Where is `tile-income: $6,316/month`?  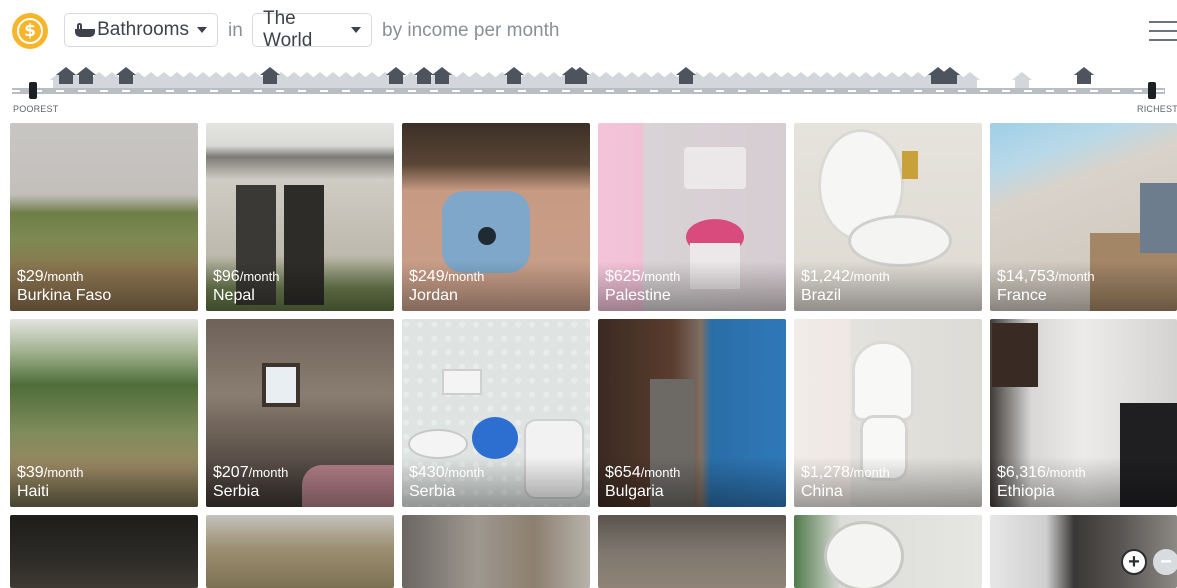
tile-income: $6,316/month is located at coordinates (1041, 472).